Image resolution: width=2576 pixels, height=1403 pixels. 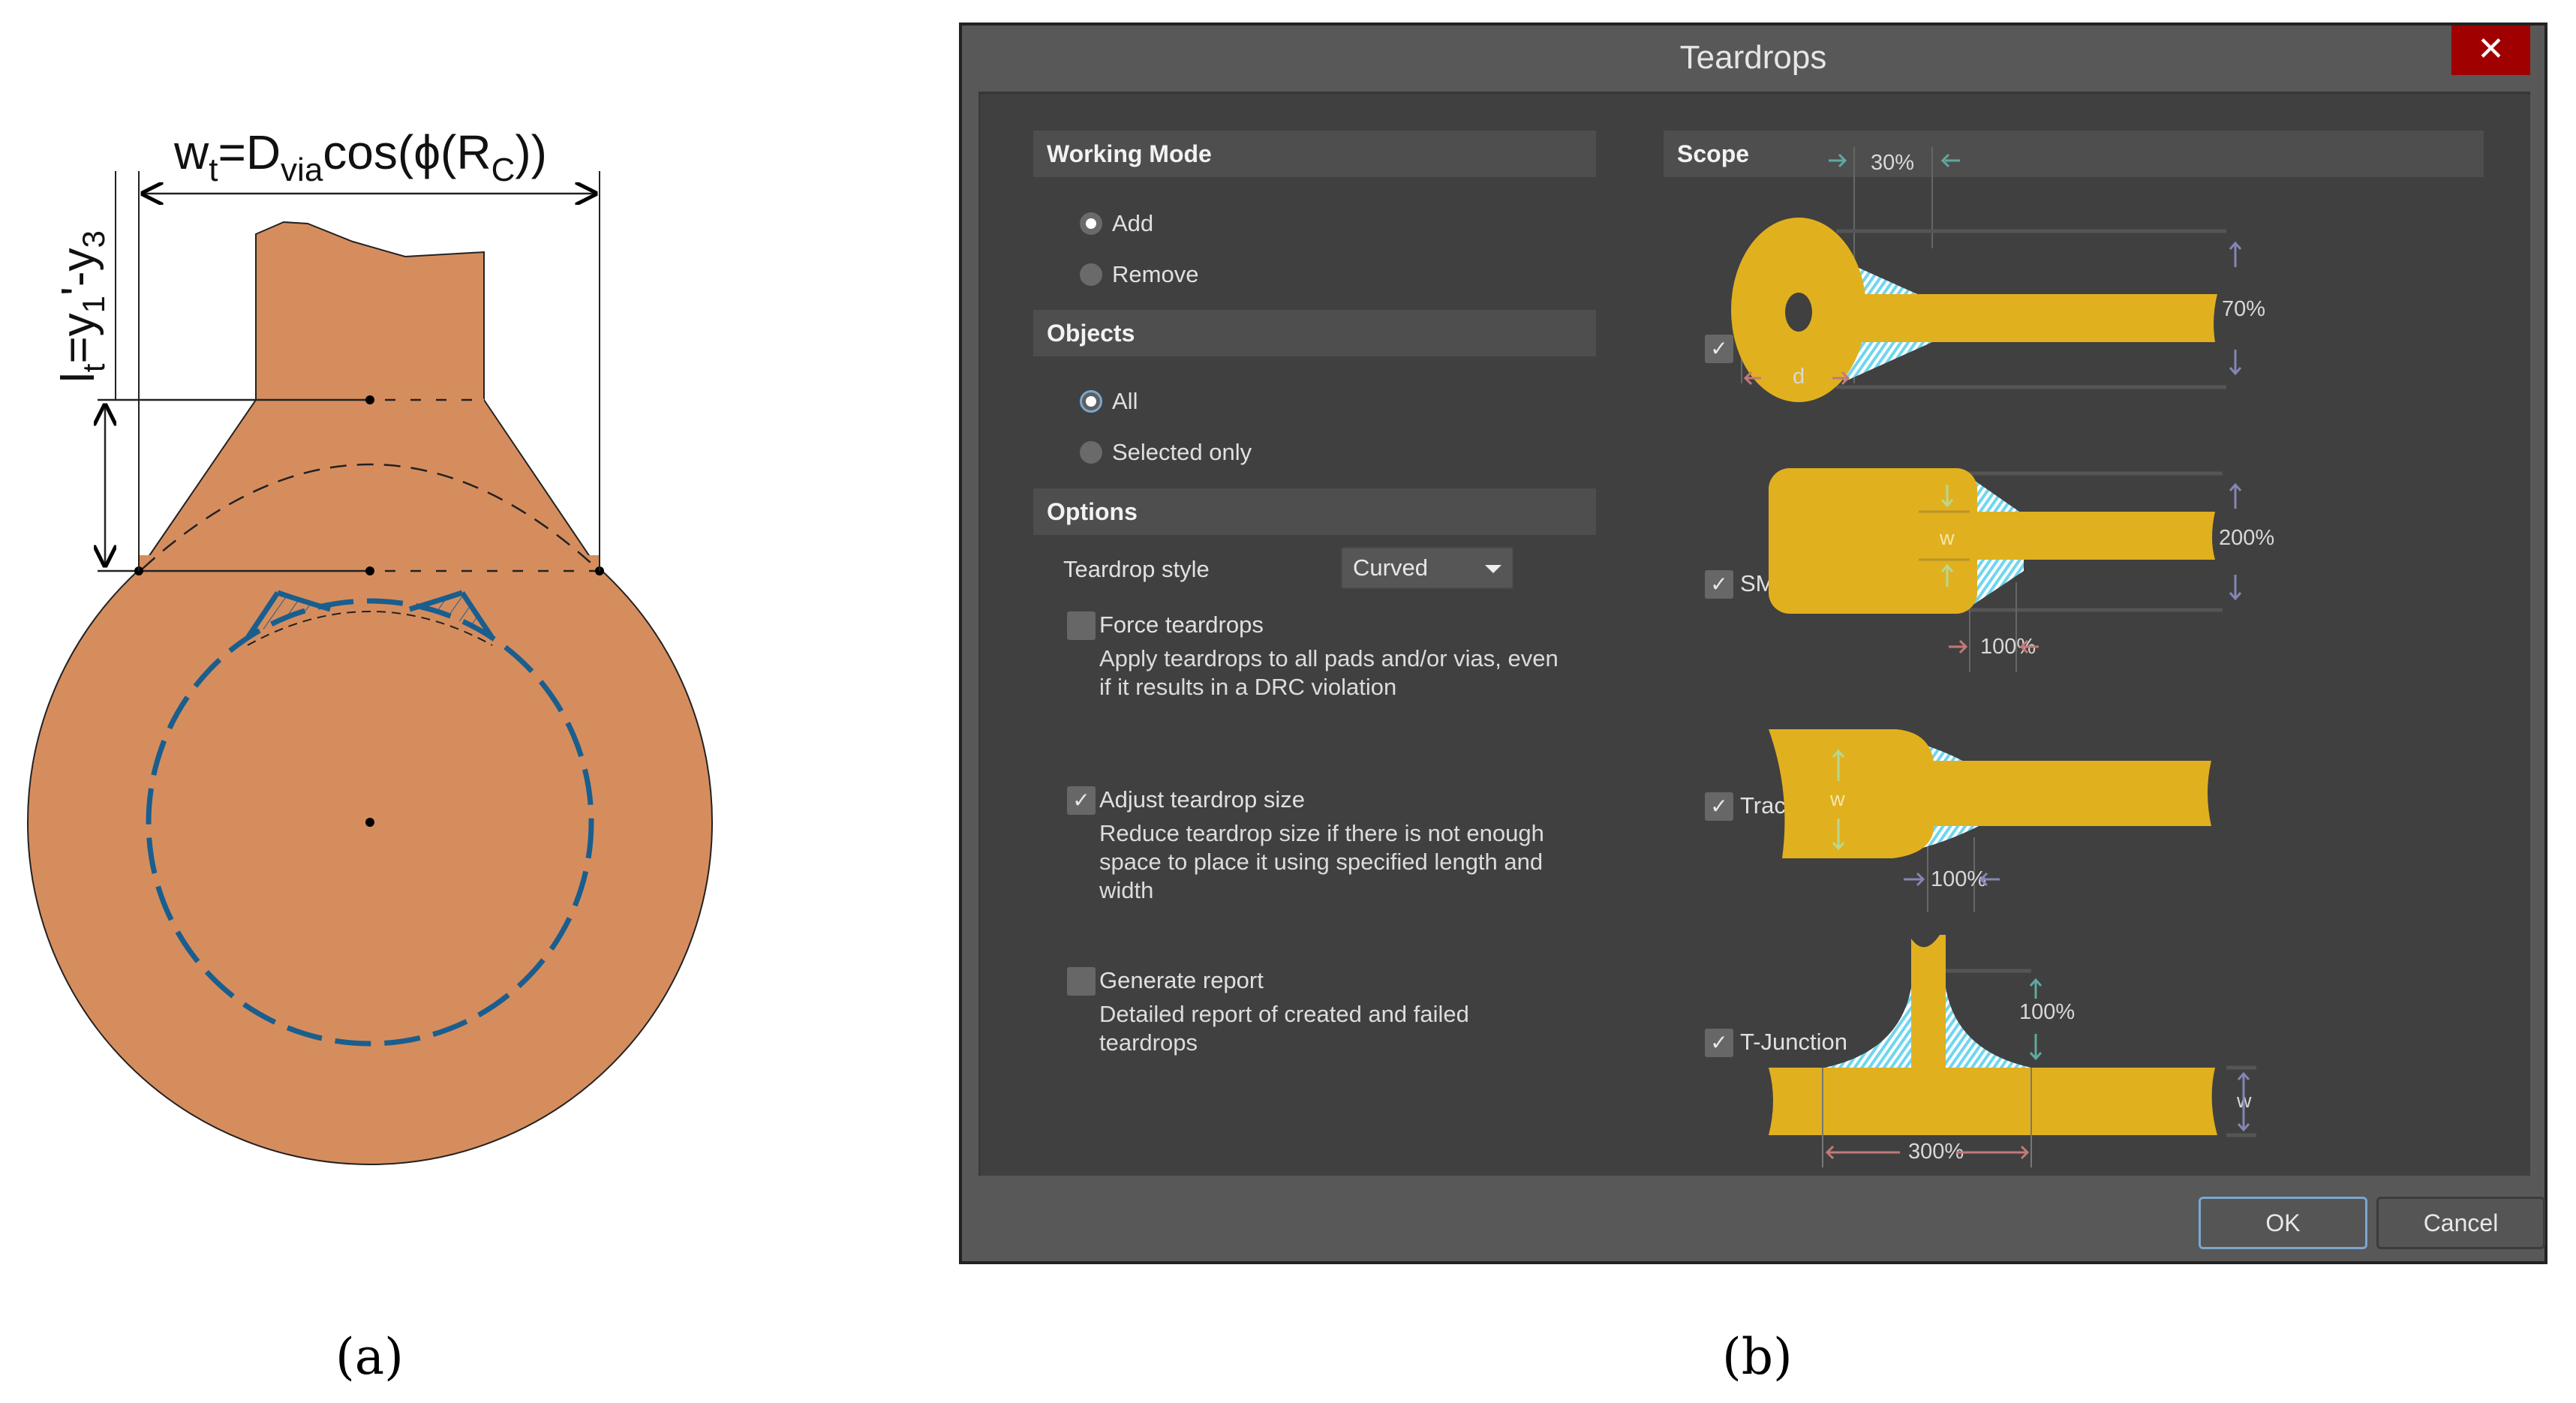 I want to click on via-length-value: 30%, so click(x=1892, y=163).